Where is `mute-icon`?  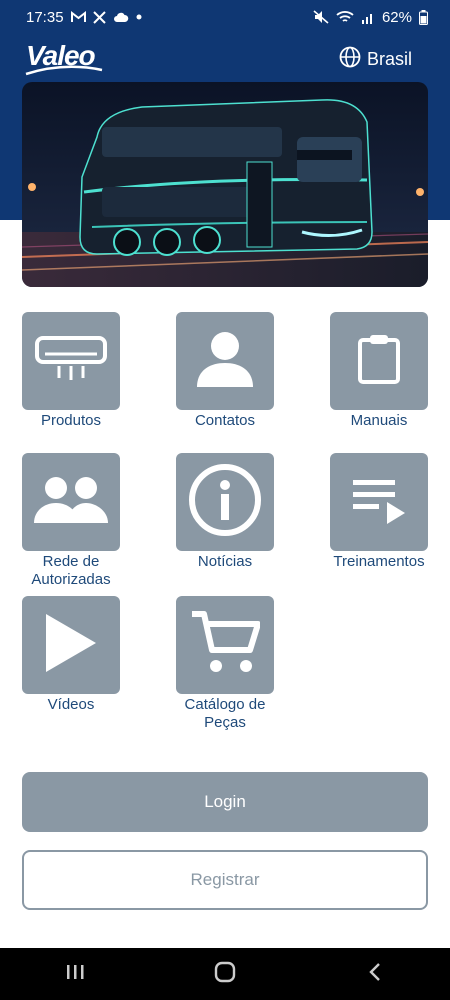 mute-icon is located at coordinates (321, 17).